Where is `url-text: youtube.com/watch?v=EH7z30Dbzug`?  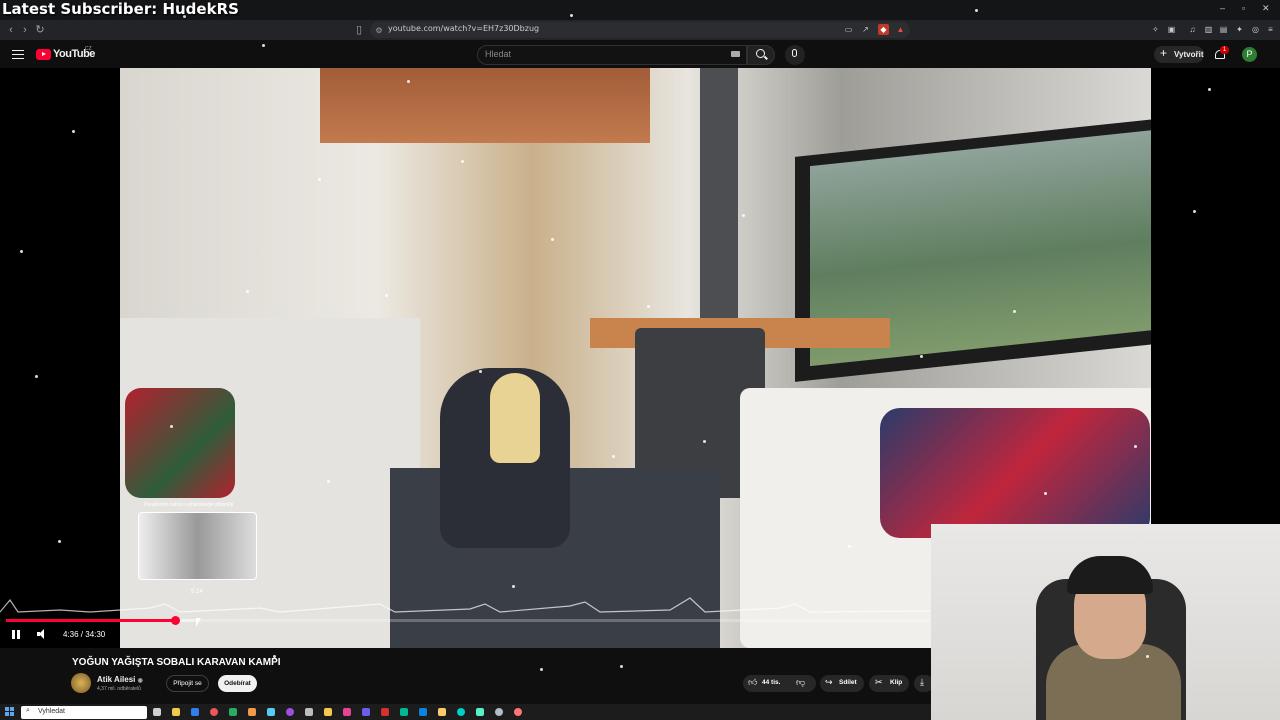
url-text: youtube.com/watch?v=EH7z30Dbzug is located at coordinates (464, 28).